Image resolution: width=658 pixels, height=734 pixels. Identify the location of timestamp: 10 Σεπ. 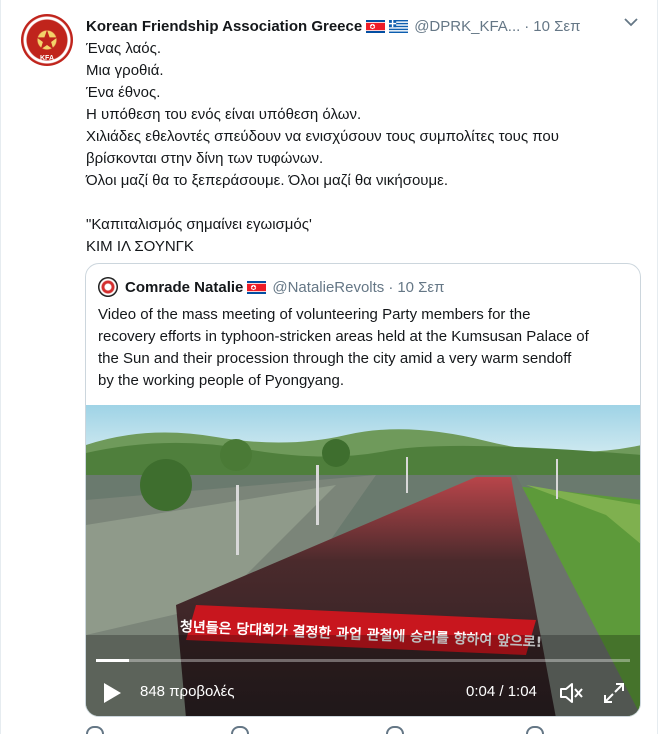
(556, 26).